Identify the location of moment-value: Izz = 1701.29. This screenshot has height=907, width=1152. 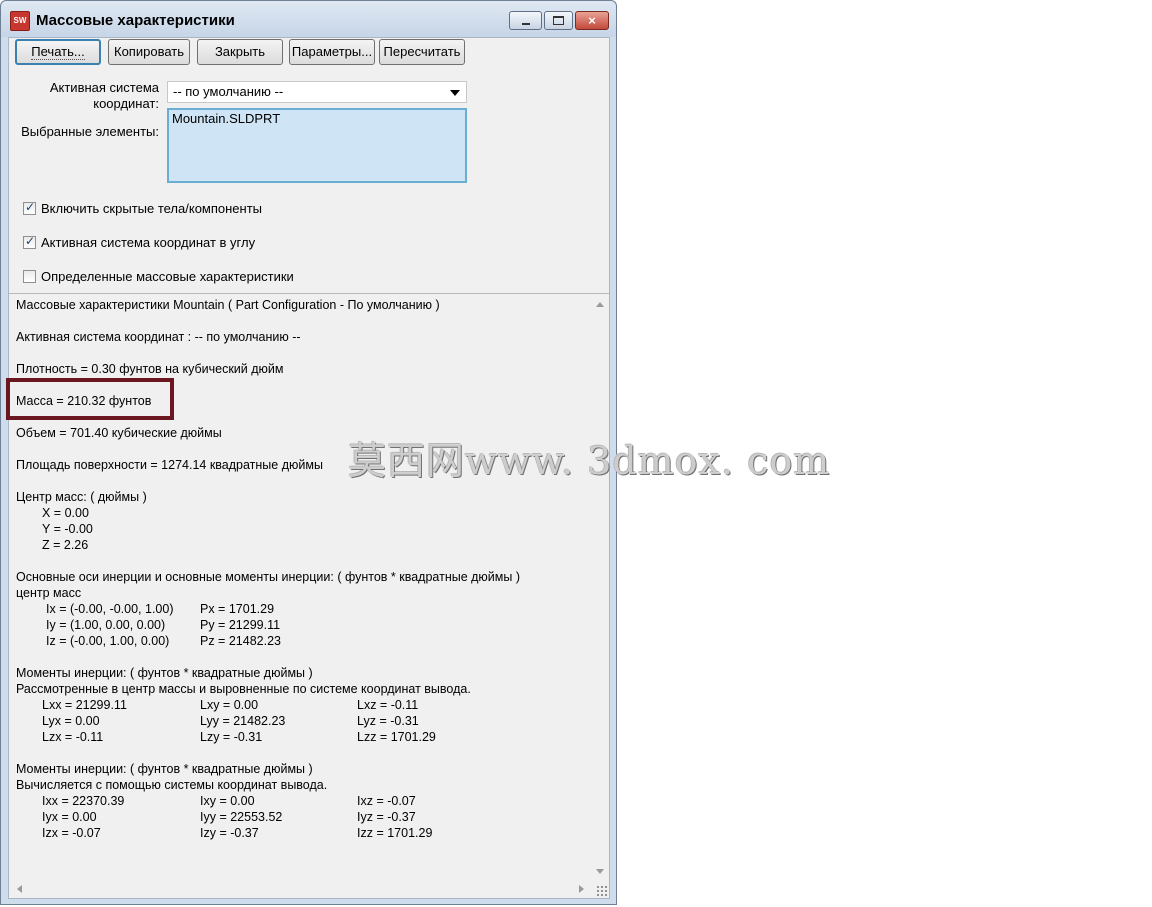
(395, 833).